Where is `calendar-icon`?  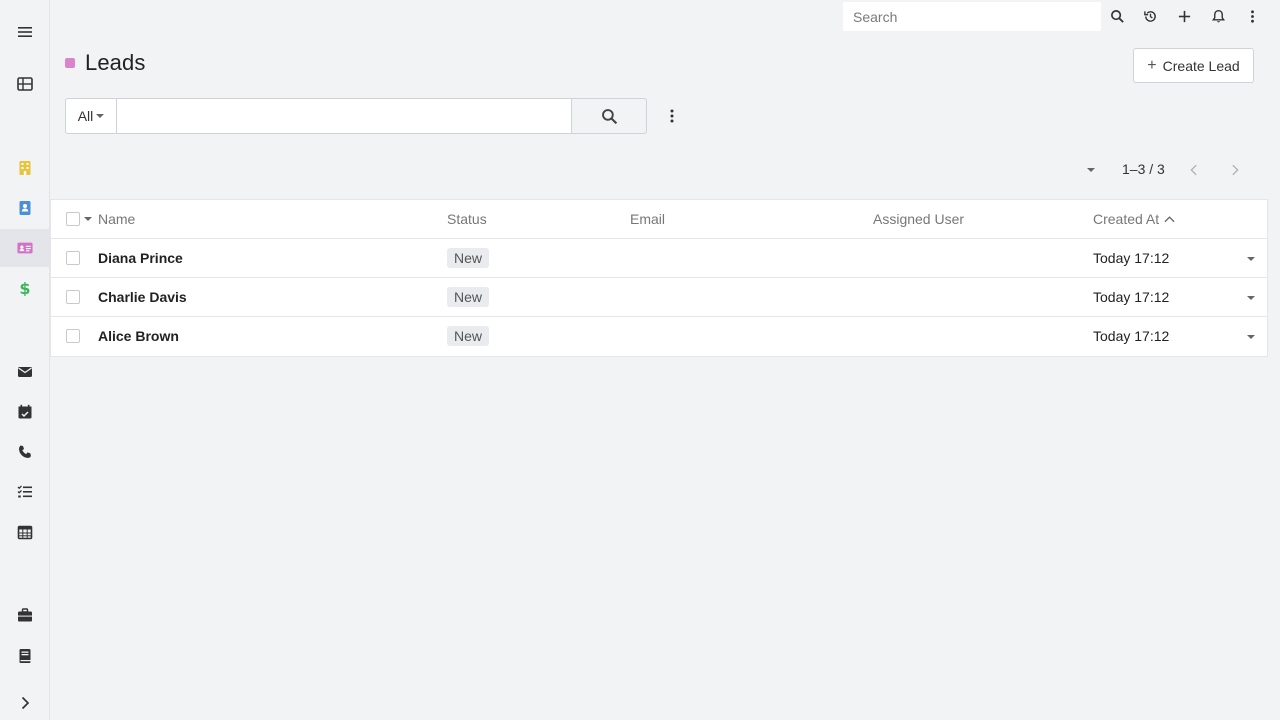 calendar-icon is located at coordinates (24, 532).